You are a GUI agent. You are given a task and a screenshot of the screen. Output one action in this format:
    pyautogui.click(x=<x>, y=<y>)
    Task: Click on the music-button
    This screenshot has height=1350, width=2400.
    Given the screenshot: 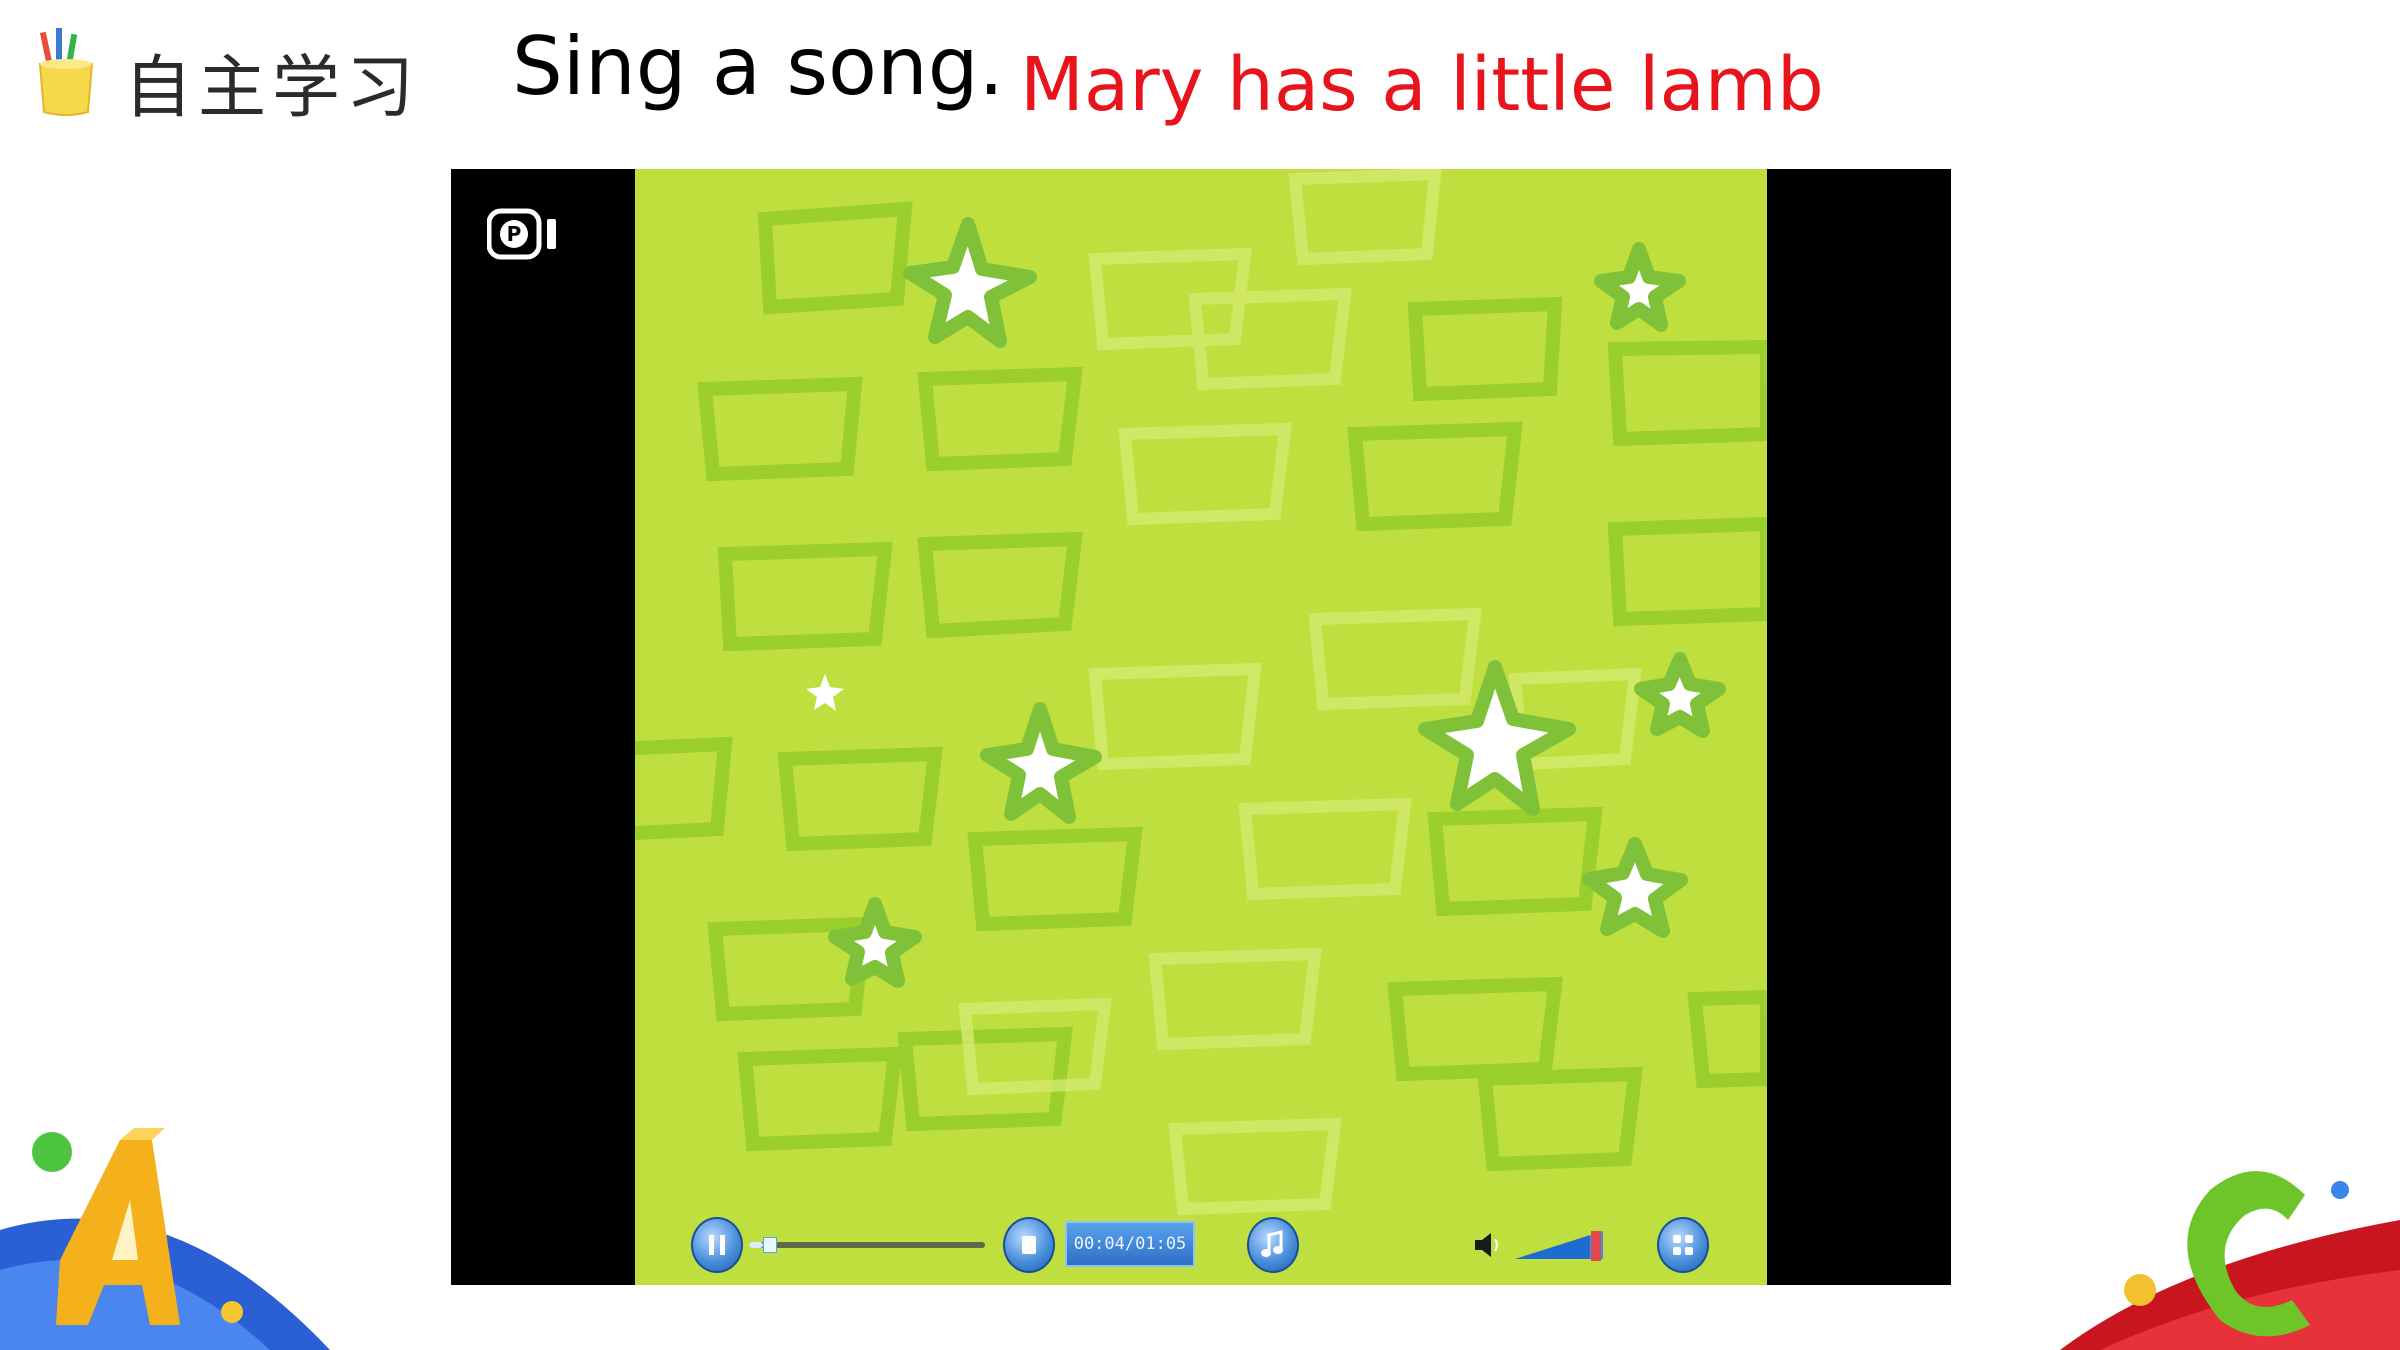 What is the action you would take?
    pyautogui.click(x=1273, y=1245)
    